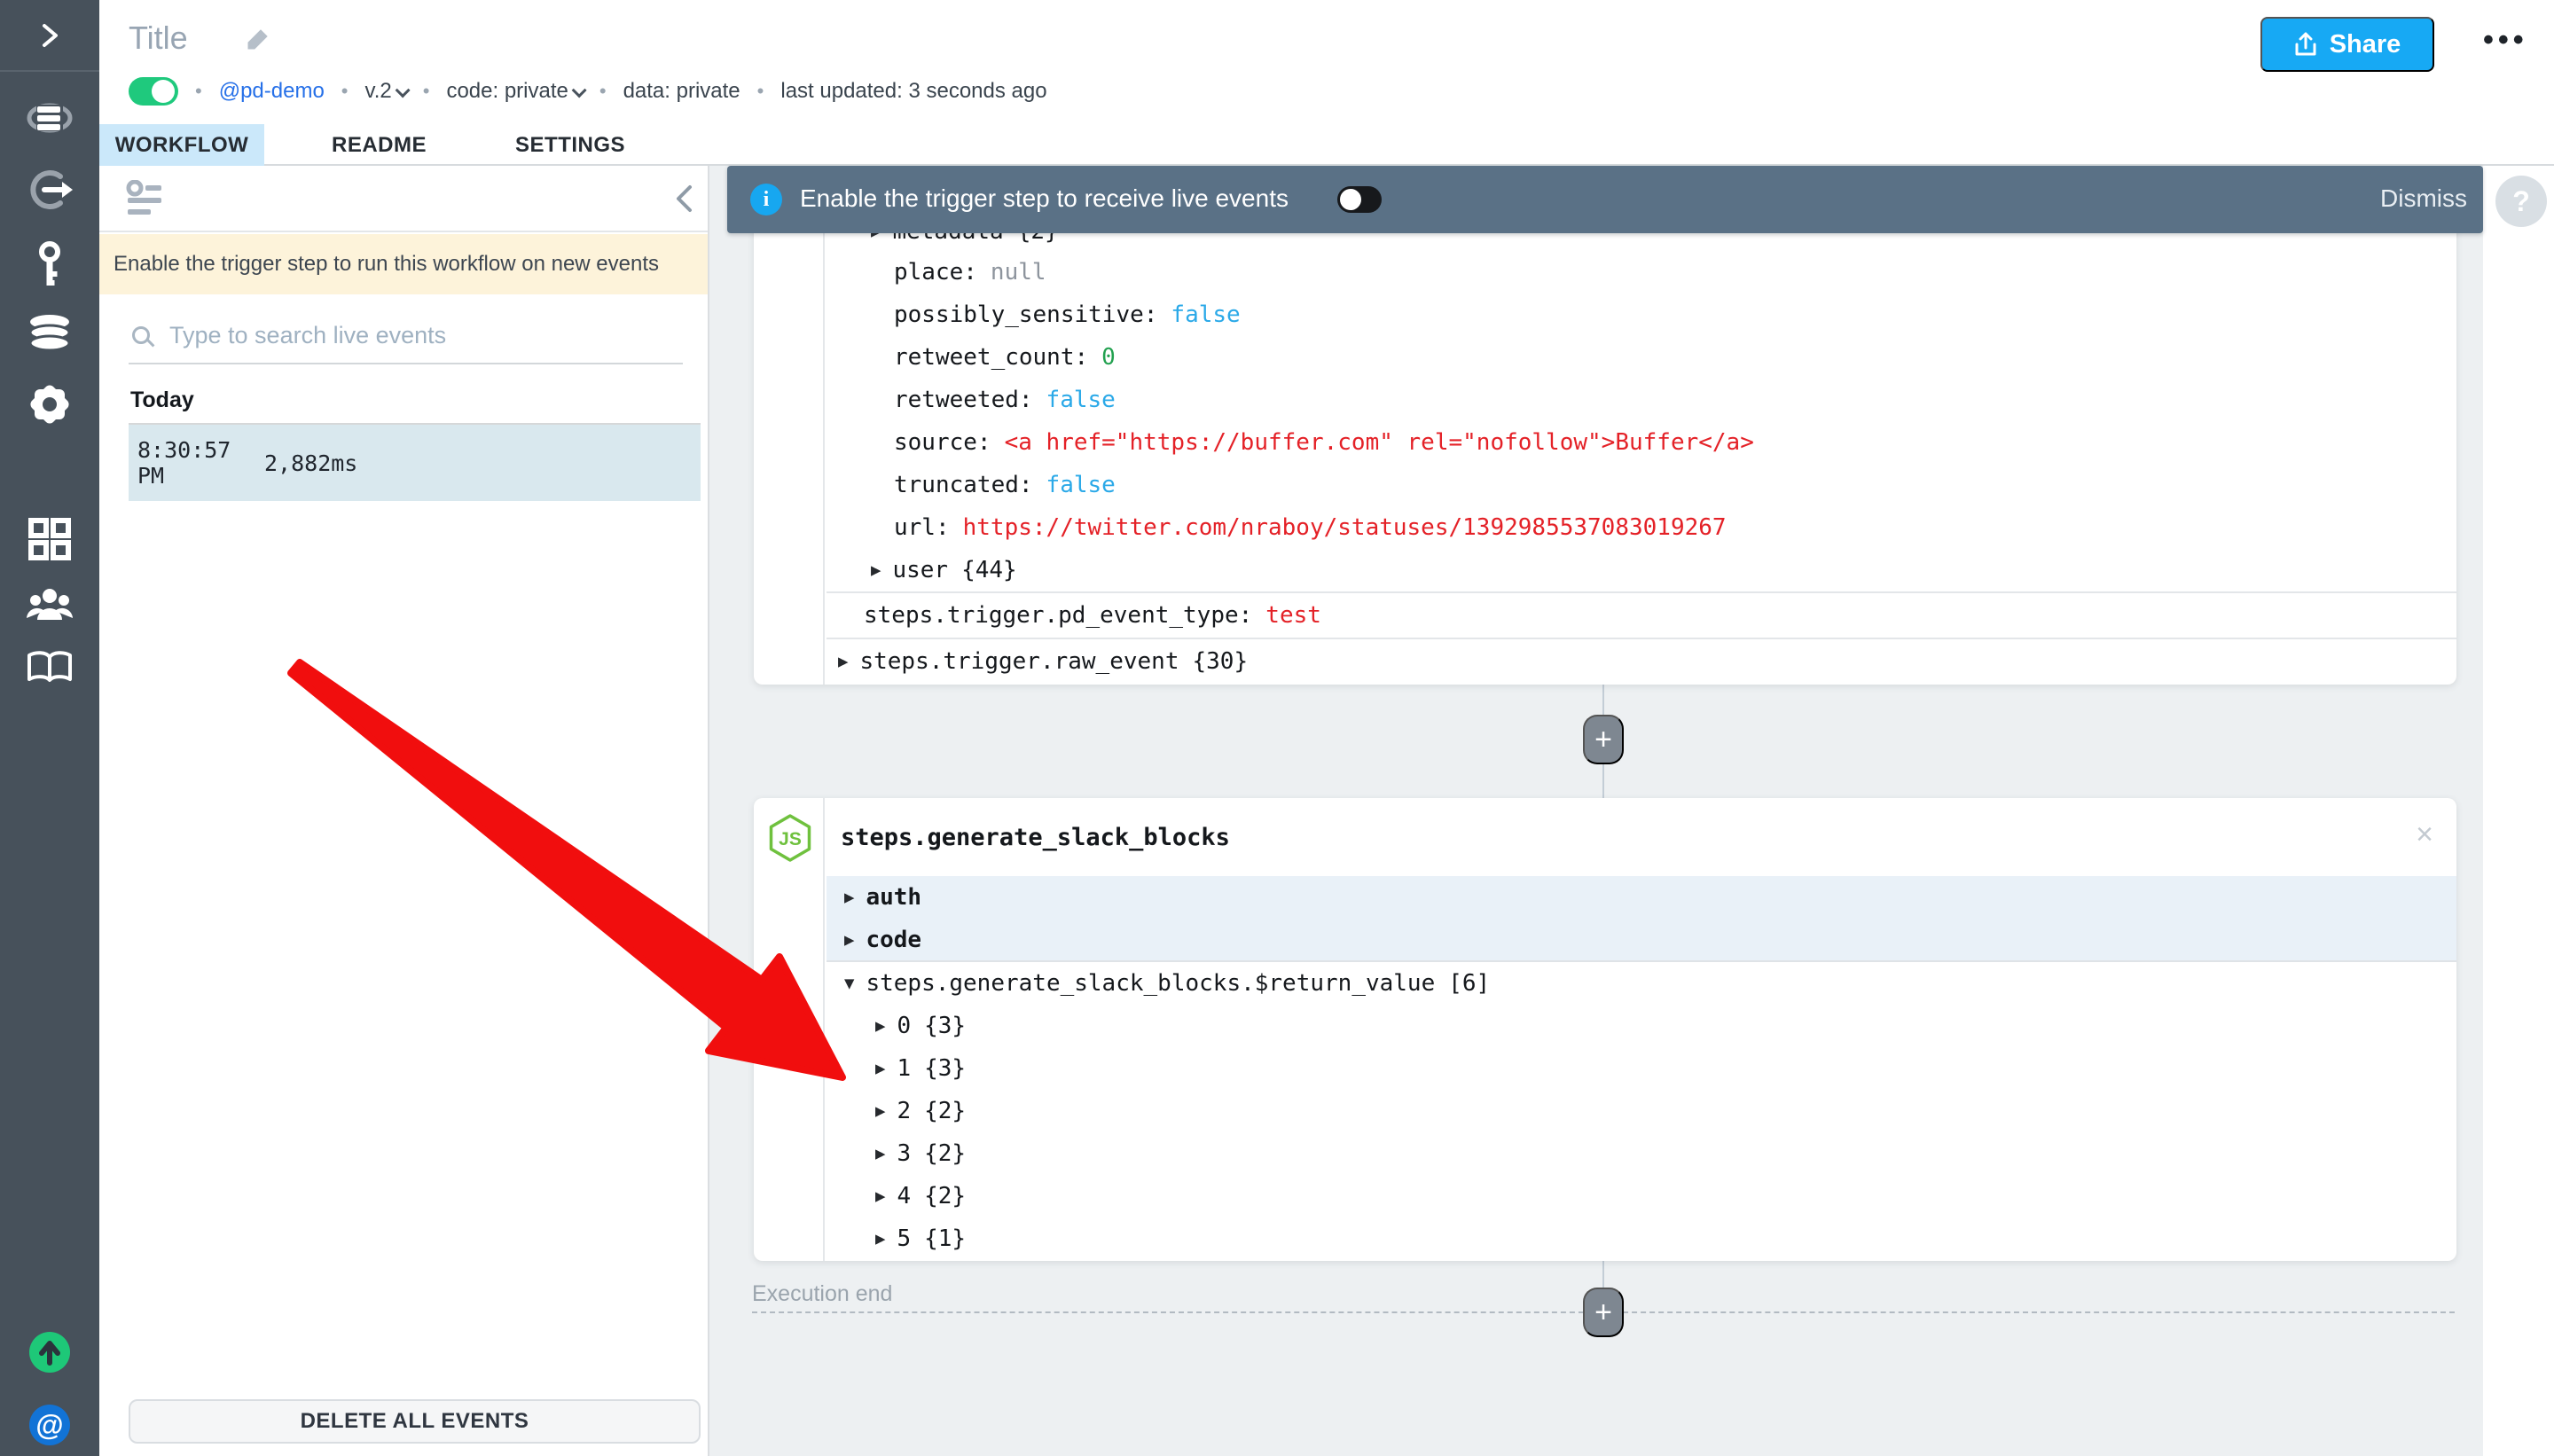 The width and height of the screenshot is (2554, 1456). I want to click on tab-settings: SETTINGS, so click(570, 145).